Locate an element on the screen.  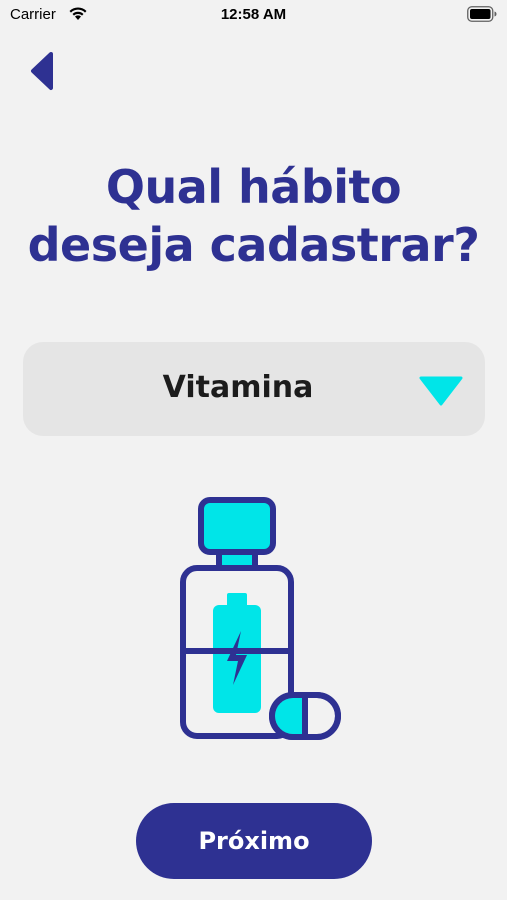
habit-select: Vitamina is located at coordinates (254, 389).